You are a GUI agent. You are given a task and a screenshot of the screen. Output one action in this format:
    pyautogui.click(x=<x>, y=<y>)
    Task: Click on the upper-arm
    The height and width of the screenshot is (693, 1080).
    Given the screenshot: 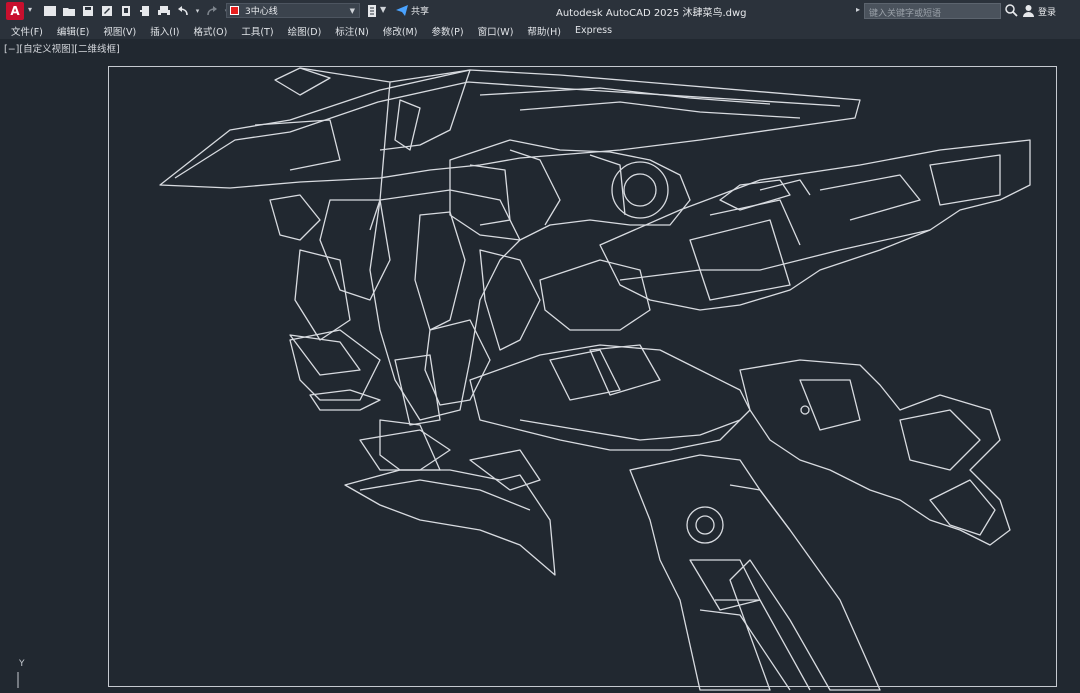 What is the action you would take?
    pyautogui.click(x=570, y=190)
    